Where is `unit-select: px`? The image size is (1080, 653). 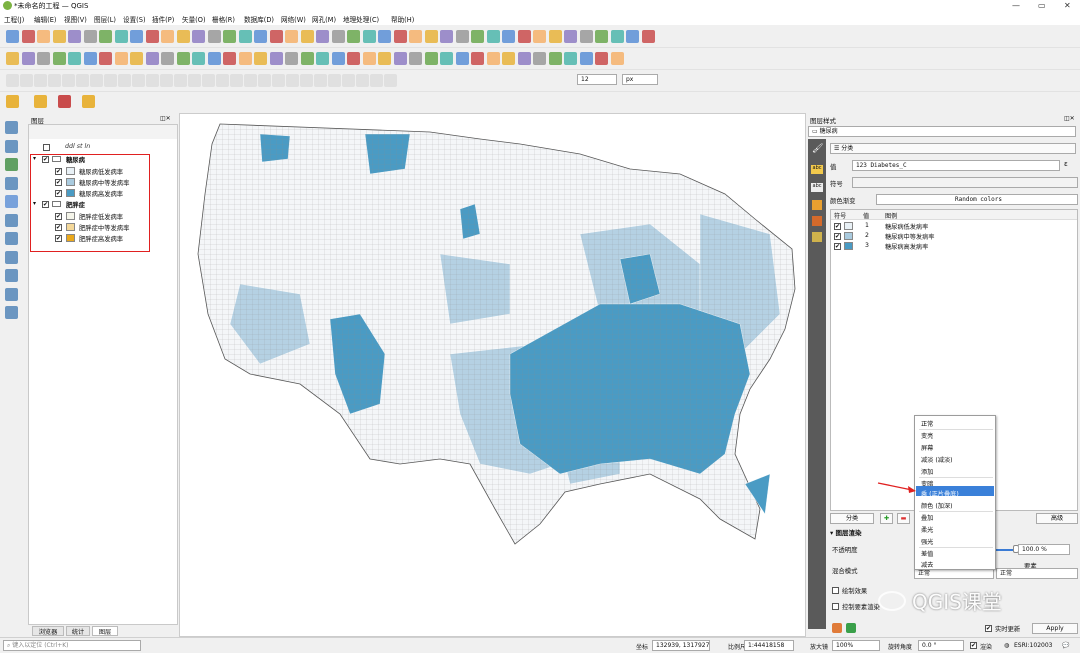 unit-select: px is located at coordinates (640, 79).